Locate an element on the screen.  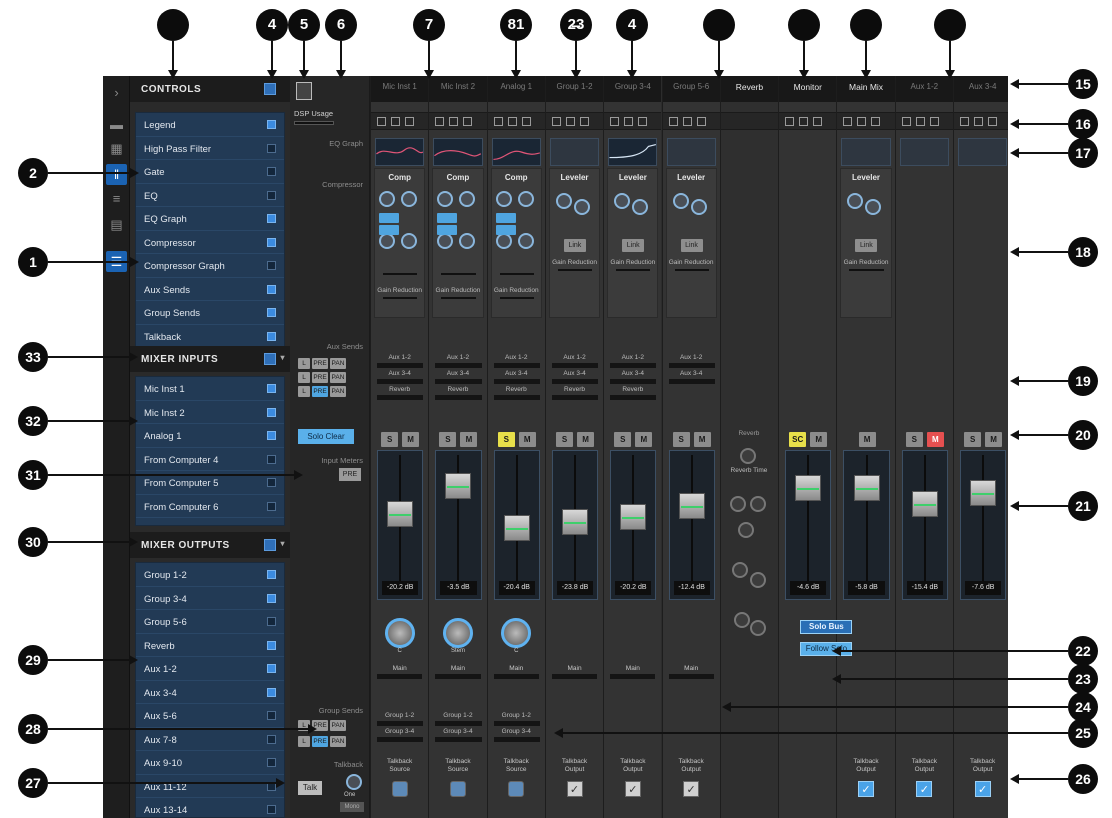
list-item: Analog 1 is located at coordinates (210, 436).